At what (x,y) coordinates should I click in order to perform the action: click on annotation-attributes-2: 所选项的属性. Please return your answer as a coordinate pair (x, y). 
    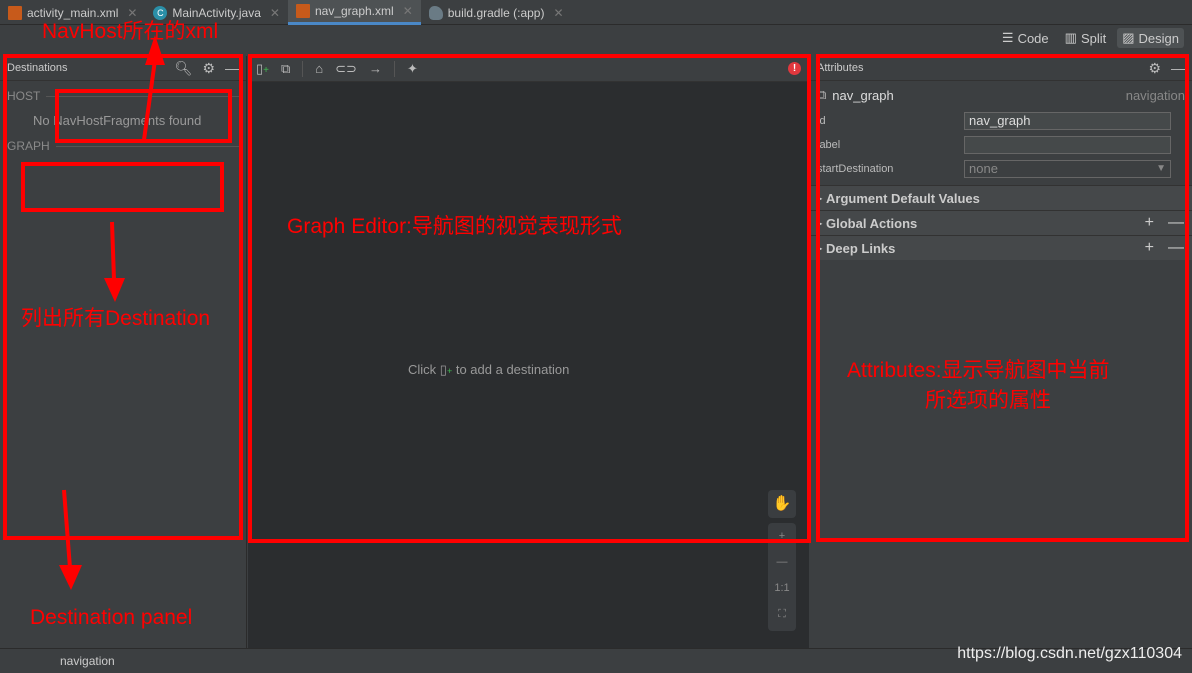
    Looking at the image, I should click on (988, 400).